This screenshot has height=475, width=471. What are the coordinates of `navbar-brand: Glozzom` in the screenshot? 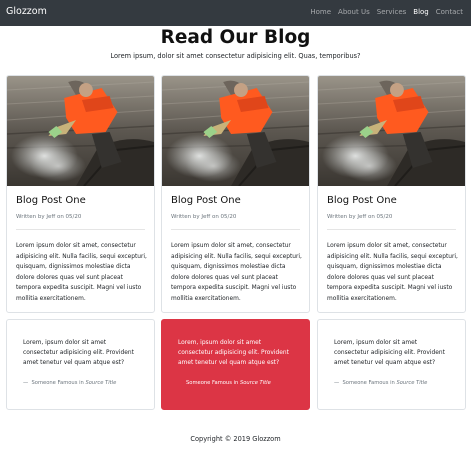 It's located at (26, 11).